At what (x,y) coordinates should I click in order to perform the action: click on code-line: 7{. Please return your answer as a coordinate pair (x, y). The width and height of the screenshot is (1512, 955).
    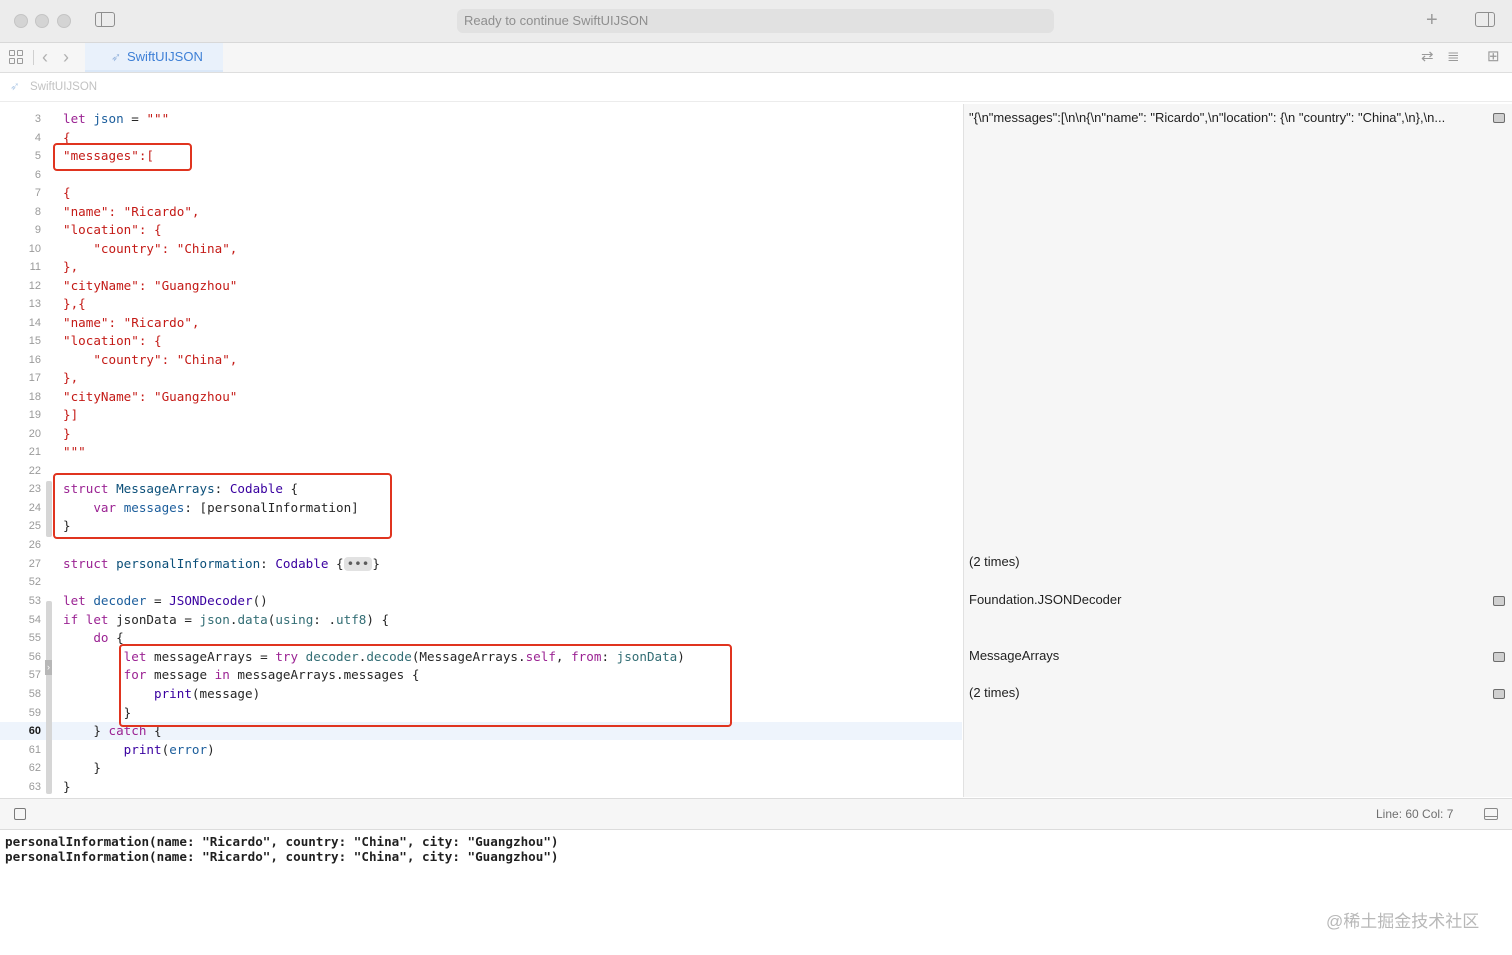
    Looking at the image, I should click on (481, 193).